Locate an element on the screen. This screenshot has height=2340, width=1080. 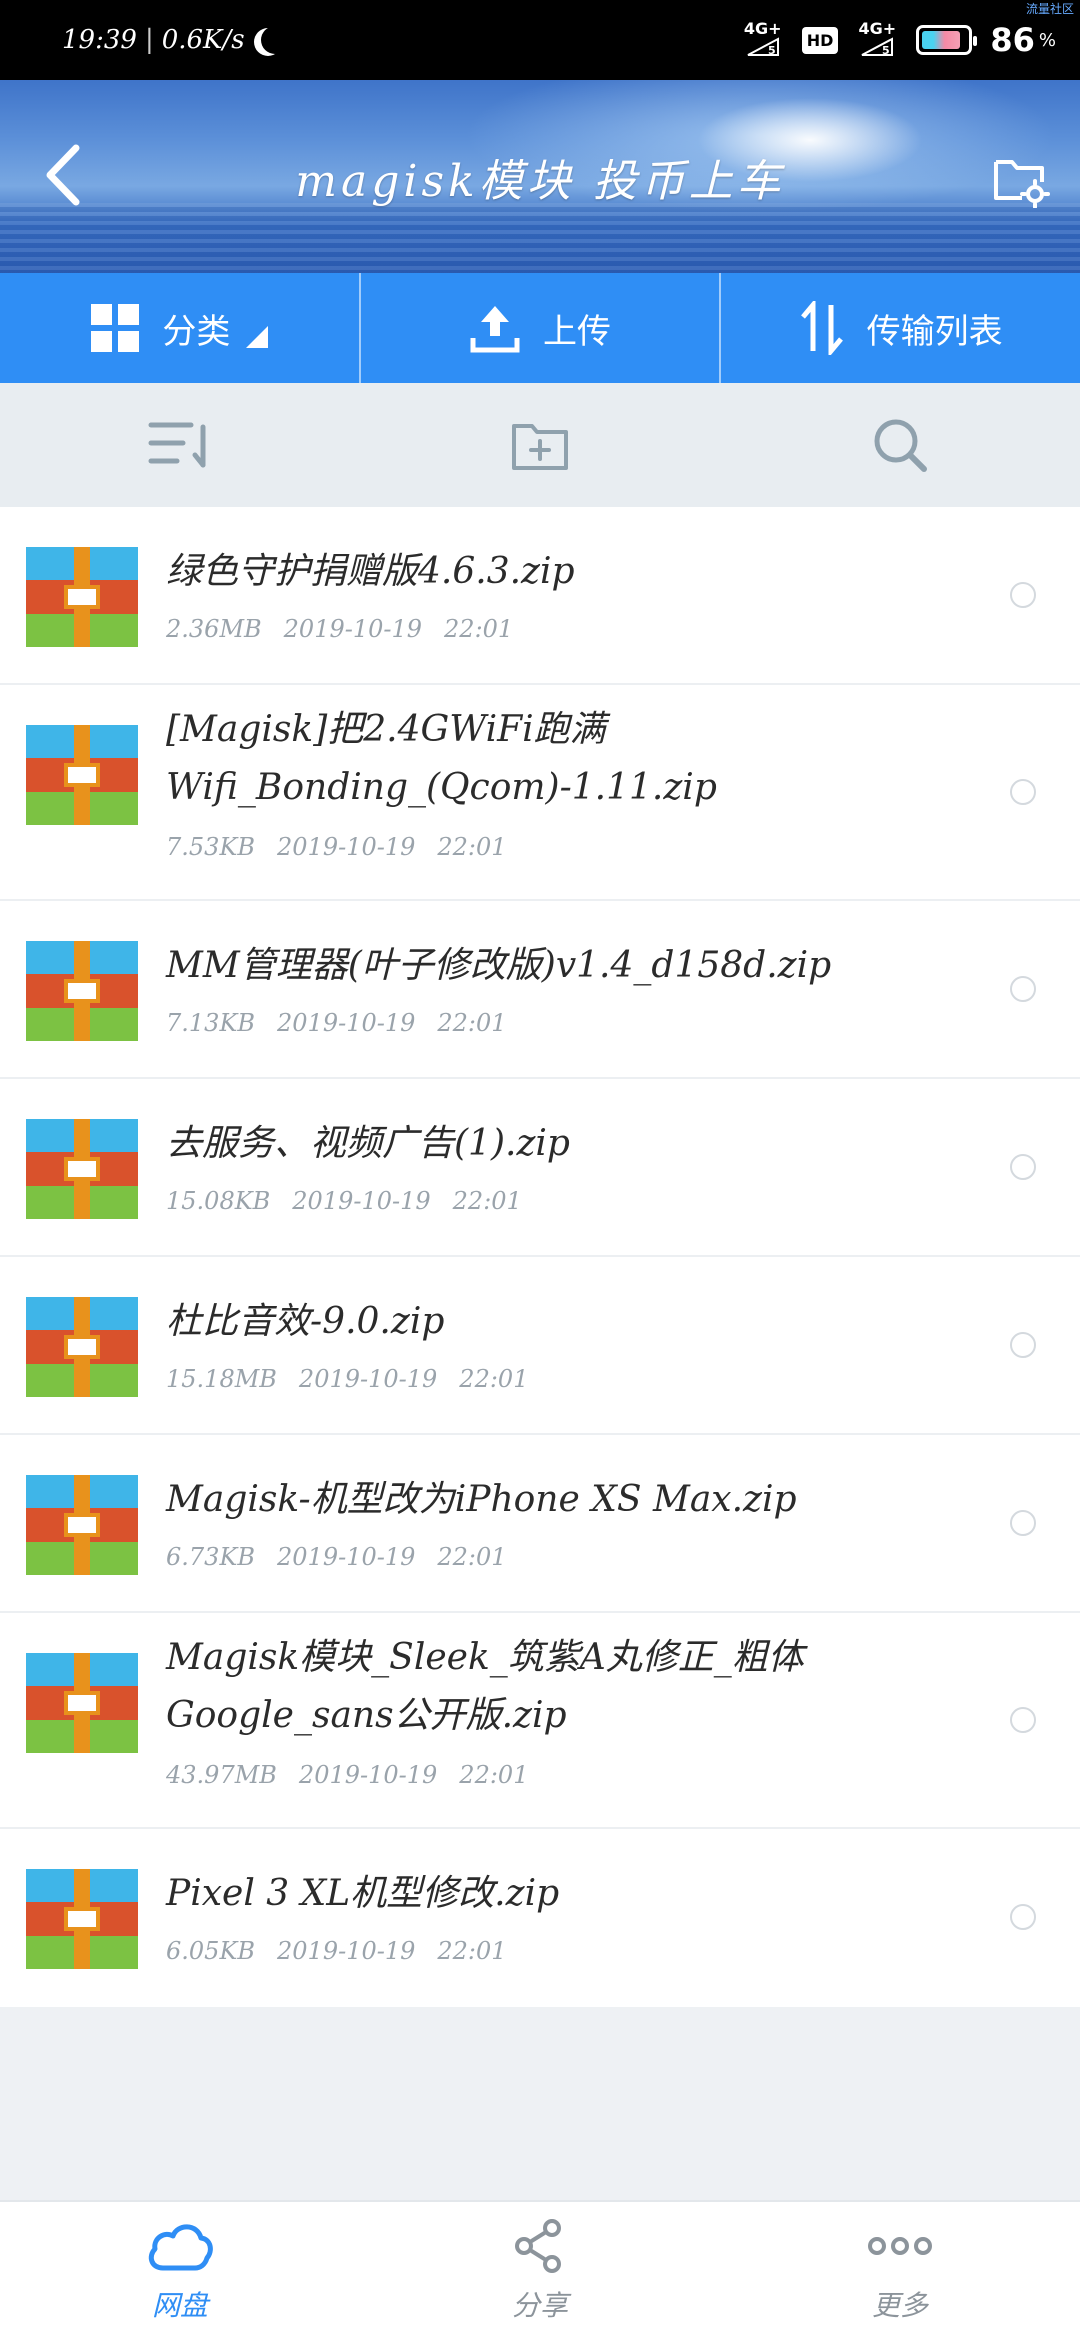
status-network-speed: 0.6K/s is located at coordinates (203, 40).